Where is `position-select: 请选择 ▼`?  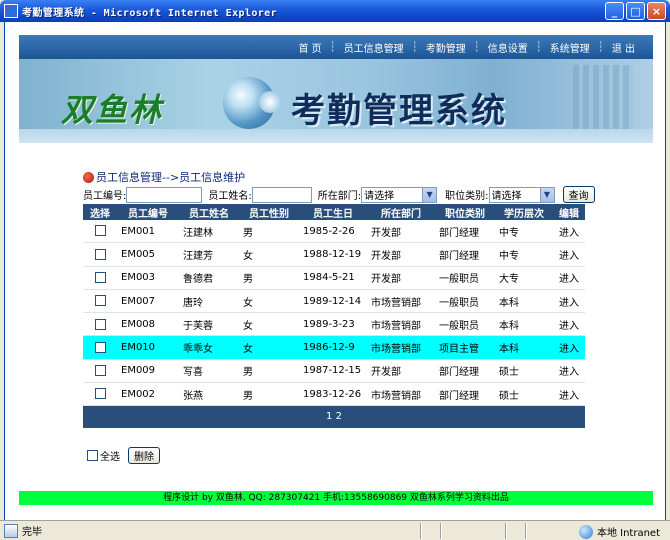 position-select: 请选择 ▼ is located at coordinates (521, 194).